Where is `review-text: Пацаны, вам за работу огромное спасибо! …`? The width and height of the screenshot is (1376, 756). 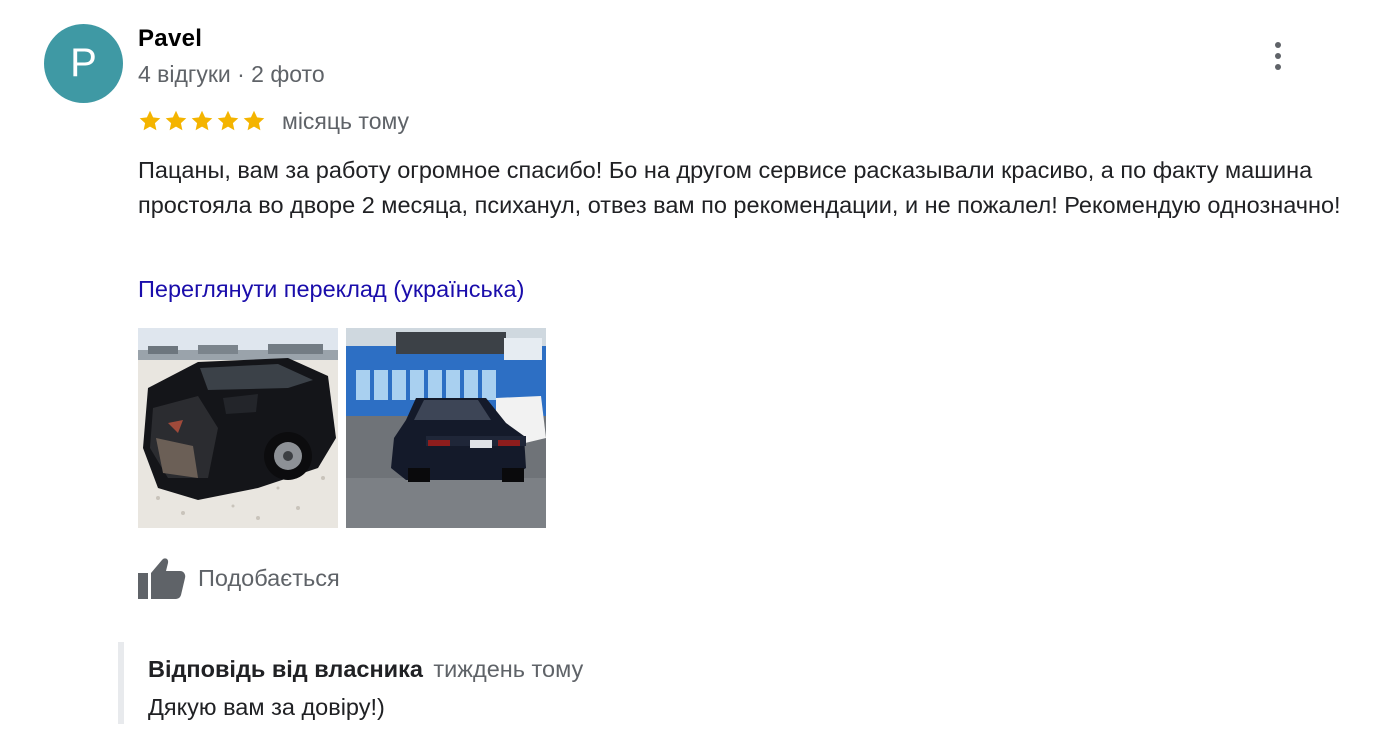
review-text: Пацаны, вам за работу огромное спасибо! … is located at coordinates (739, 187).